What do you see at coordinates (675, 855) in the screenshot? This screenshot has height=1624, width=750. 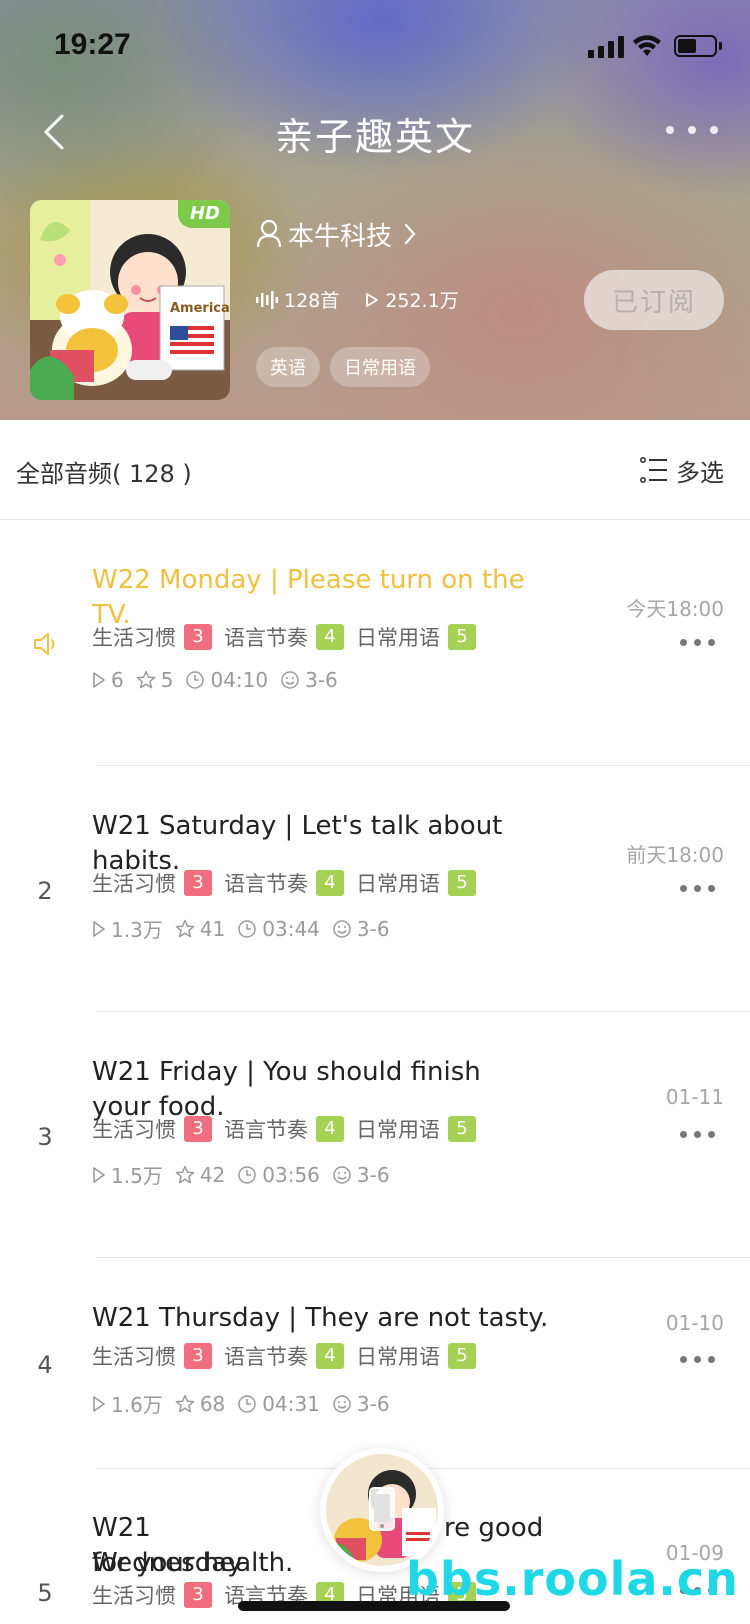 I see `track-date: 前天18:00` at bounding box center [675, 855].